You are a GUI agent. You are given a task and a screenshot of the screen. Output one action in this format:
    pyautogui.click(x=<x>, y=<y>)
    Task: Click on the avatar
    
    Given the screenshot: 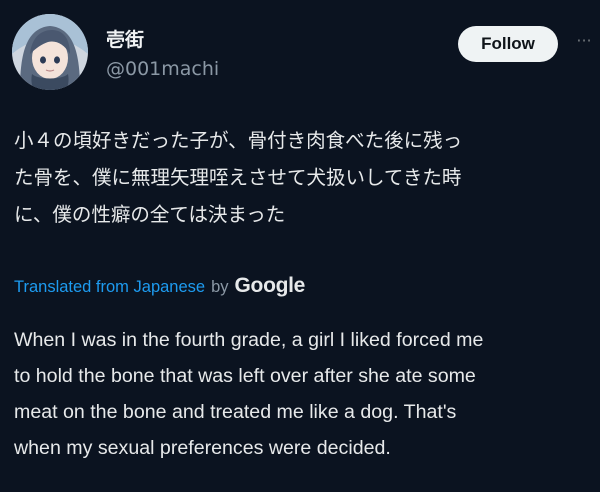 What is the action you would take?
    pyautogui.click(x=50, y=52)
    